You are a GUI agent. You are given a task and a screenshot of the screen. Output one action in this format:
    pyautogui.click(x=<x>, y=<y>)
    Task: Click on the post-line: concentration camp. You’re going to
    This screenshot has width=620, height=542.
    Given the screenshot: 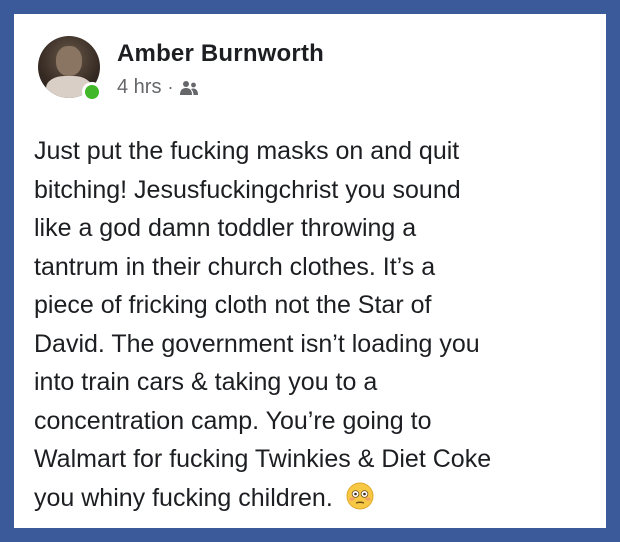 What is the action you would take?
    pyautogui.click(x=233, y=420)
    